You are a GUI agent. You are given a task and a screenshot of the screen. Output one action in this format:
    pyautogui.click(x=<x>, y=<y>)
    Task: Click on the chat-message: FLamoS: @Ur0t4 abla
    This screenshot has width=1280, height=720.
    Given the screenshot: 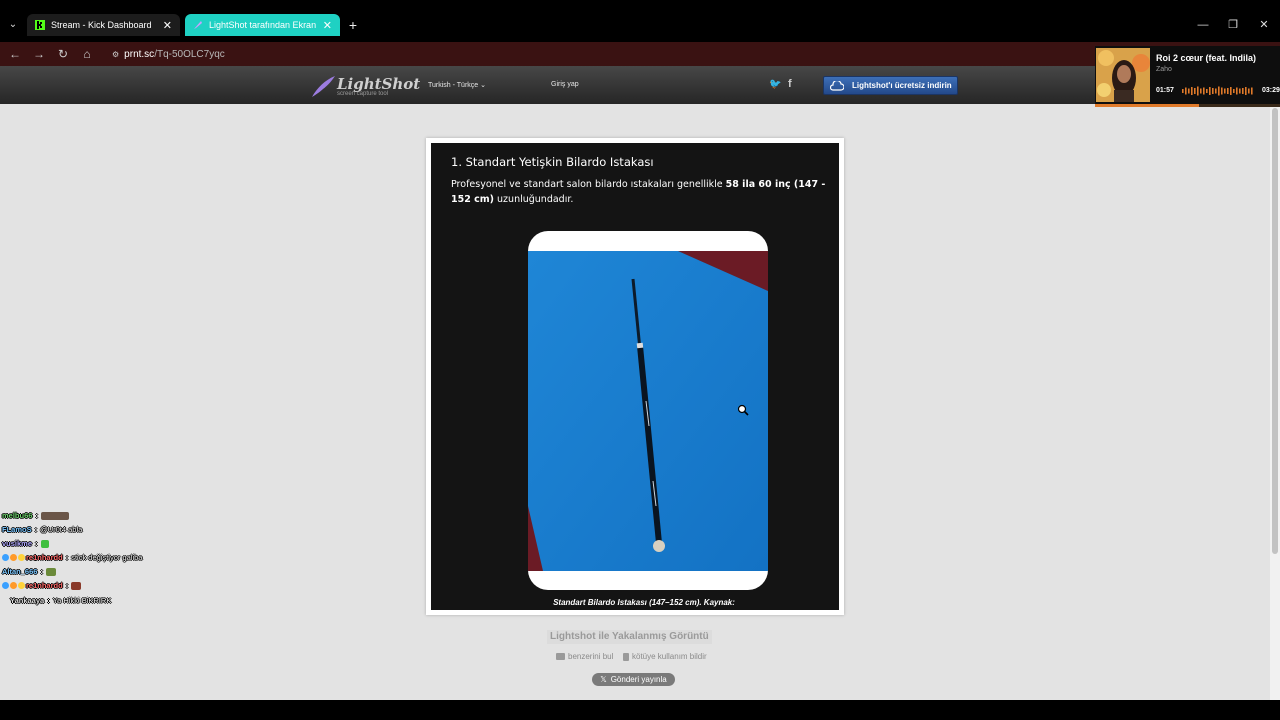 What is the action you would take?
    pyautogui.click(x=42, y=529)
    